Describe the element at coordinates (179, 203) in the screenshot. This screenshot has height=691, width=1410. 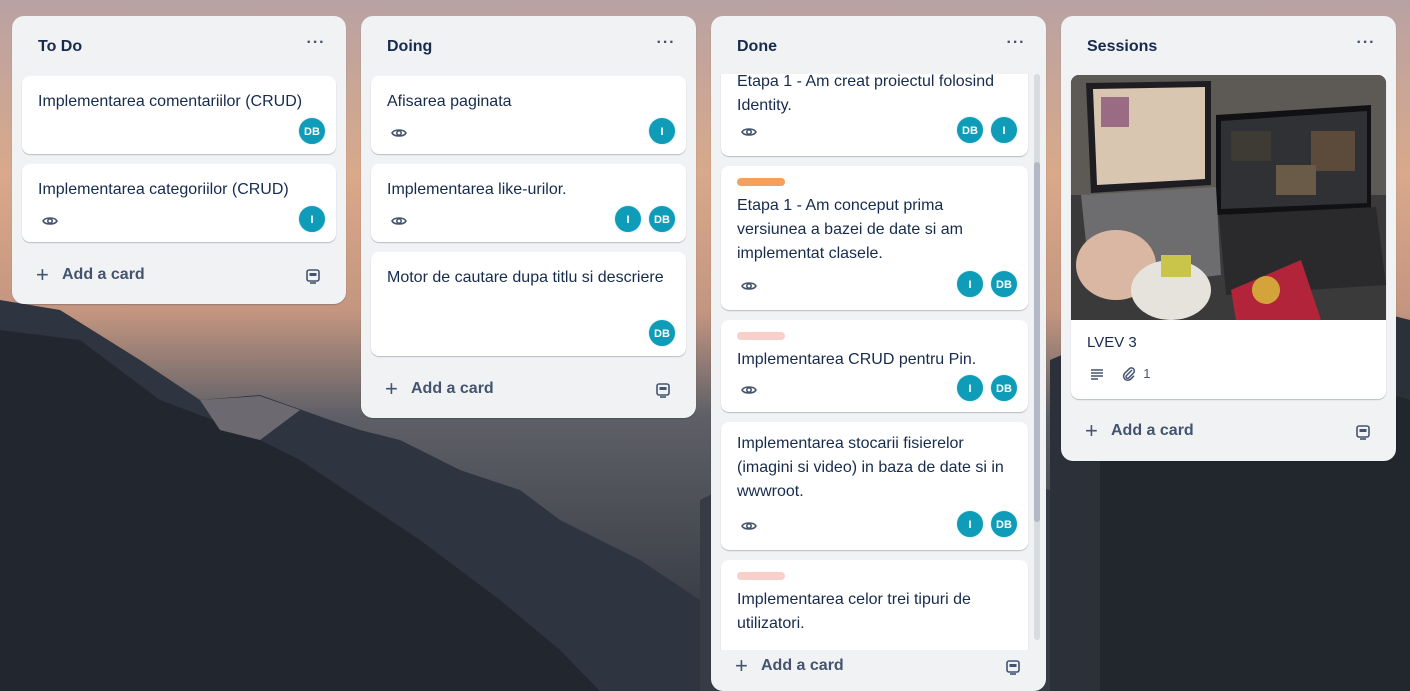
I see `card: Implementarea categoriilor (CRUD) I` at that location.